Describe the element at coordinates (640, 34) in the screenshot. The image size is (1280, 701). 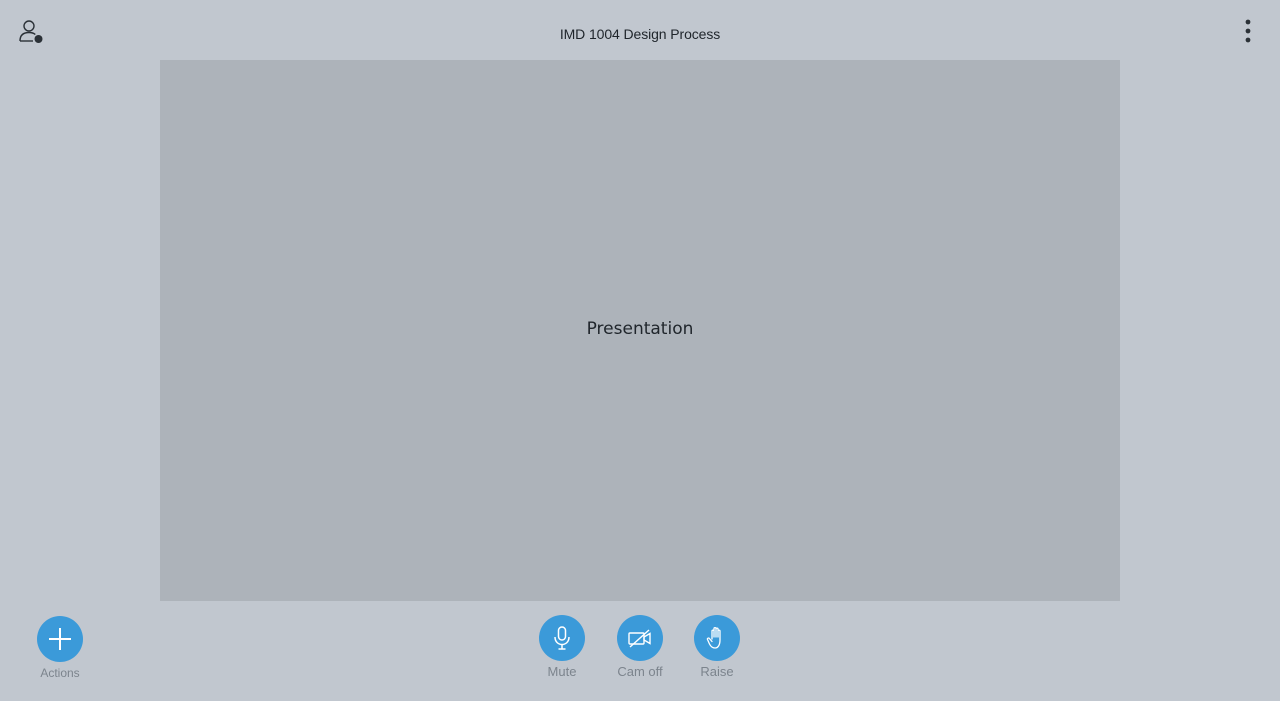
I see `meeting-title: IMD 1004 Design Process` at that location.